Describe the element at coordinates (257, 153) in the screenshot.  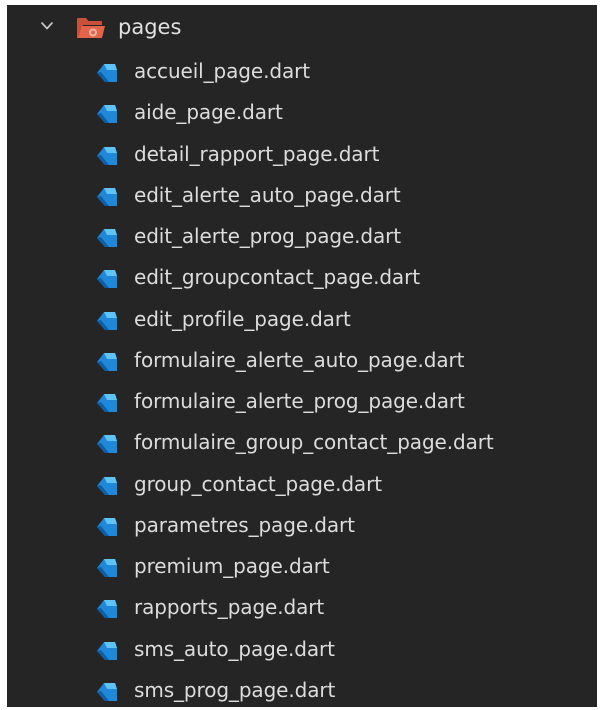
I see `file-label: detail_rapport_page.dart` at that location.